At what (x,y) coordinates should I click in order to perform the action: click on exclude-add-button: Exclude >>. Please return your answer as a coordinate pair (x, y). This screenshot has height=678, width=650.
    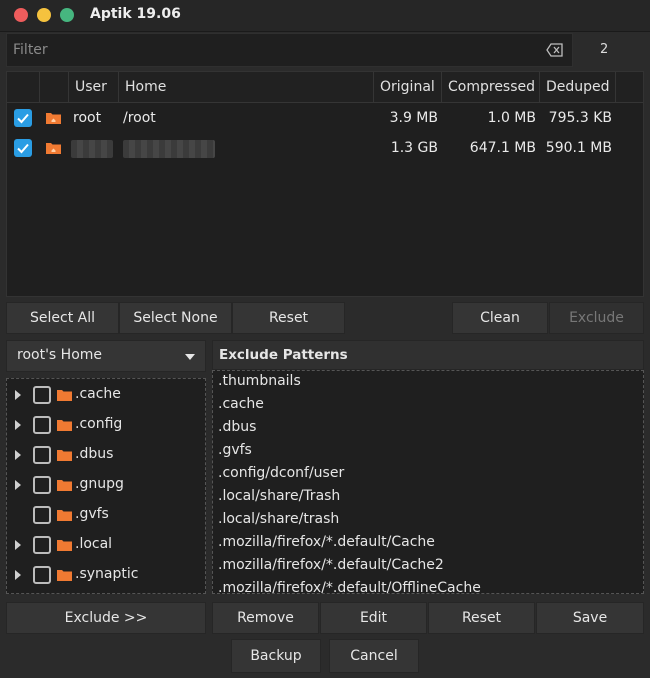
    Looking at the image, I should click on (106, 618).